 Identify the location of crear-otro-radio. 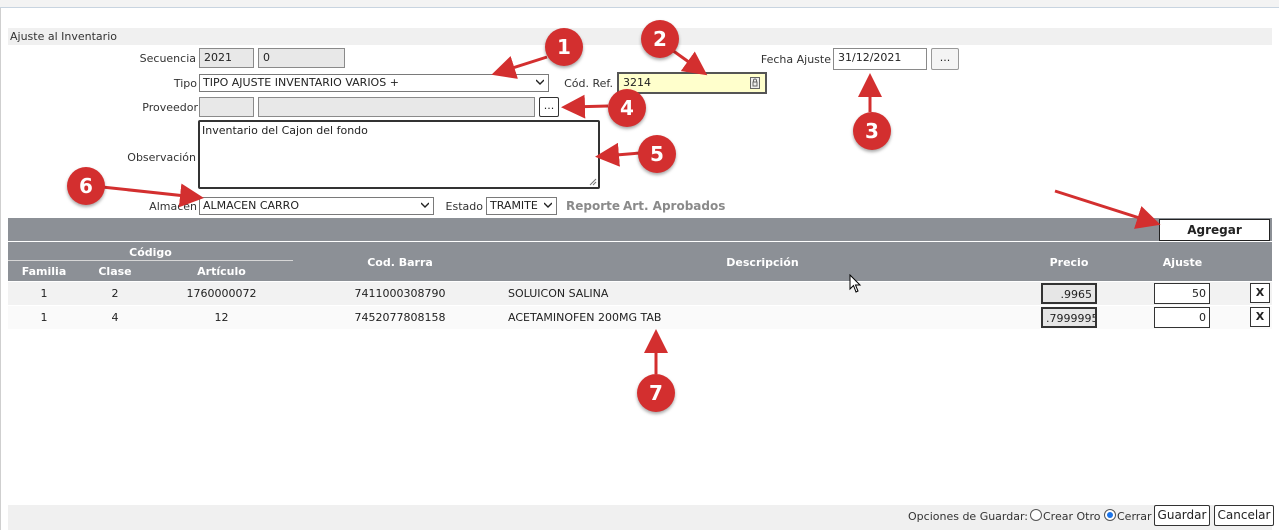
(1036, 515).